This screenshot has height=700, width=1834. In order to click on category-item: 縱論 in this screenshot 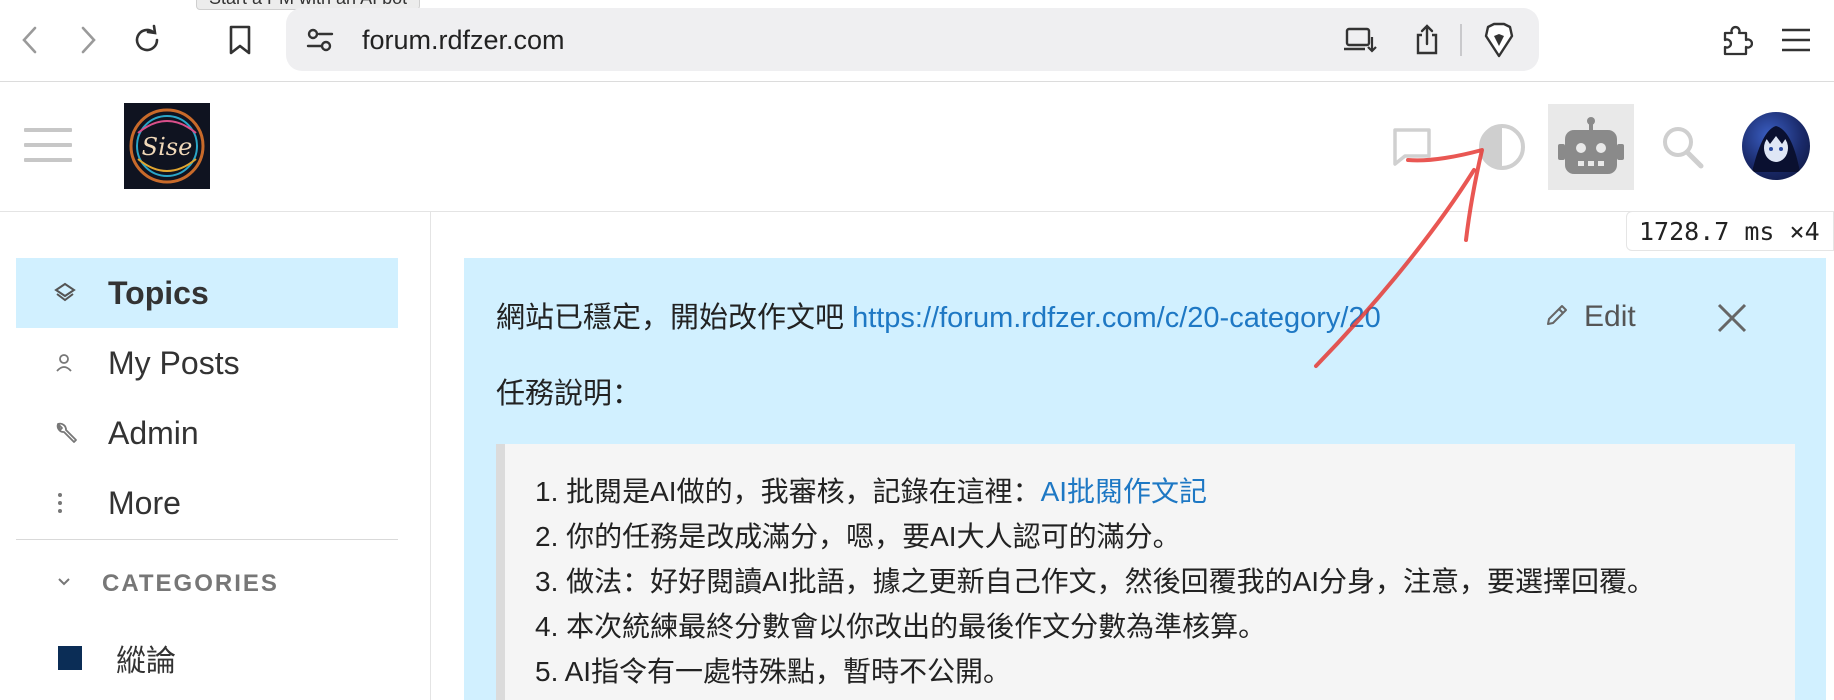, I will do `click(117, 658)`.